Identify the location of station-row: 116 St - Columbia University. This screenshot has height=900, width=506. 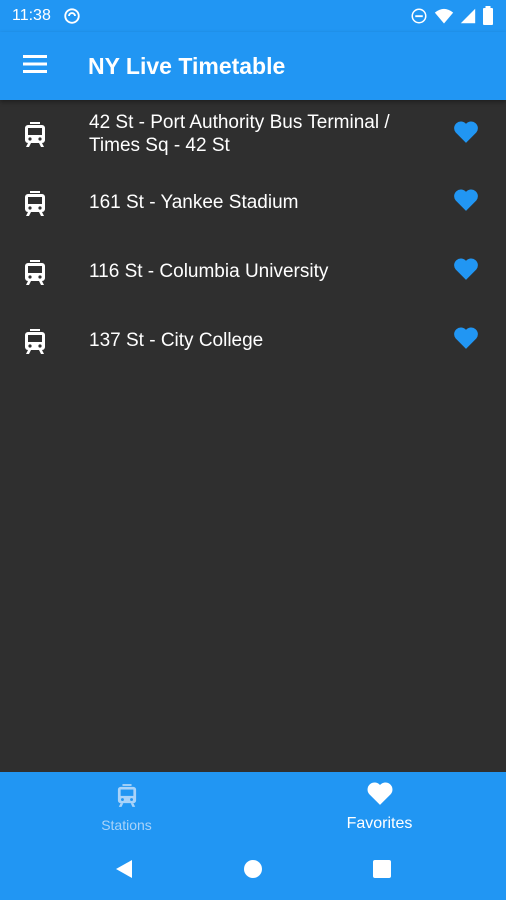
(253, 271).